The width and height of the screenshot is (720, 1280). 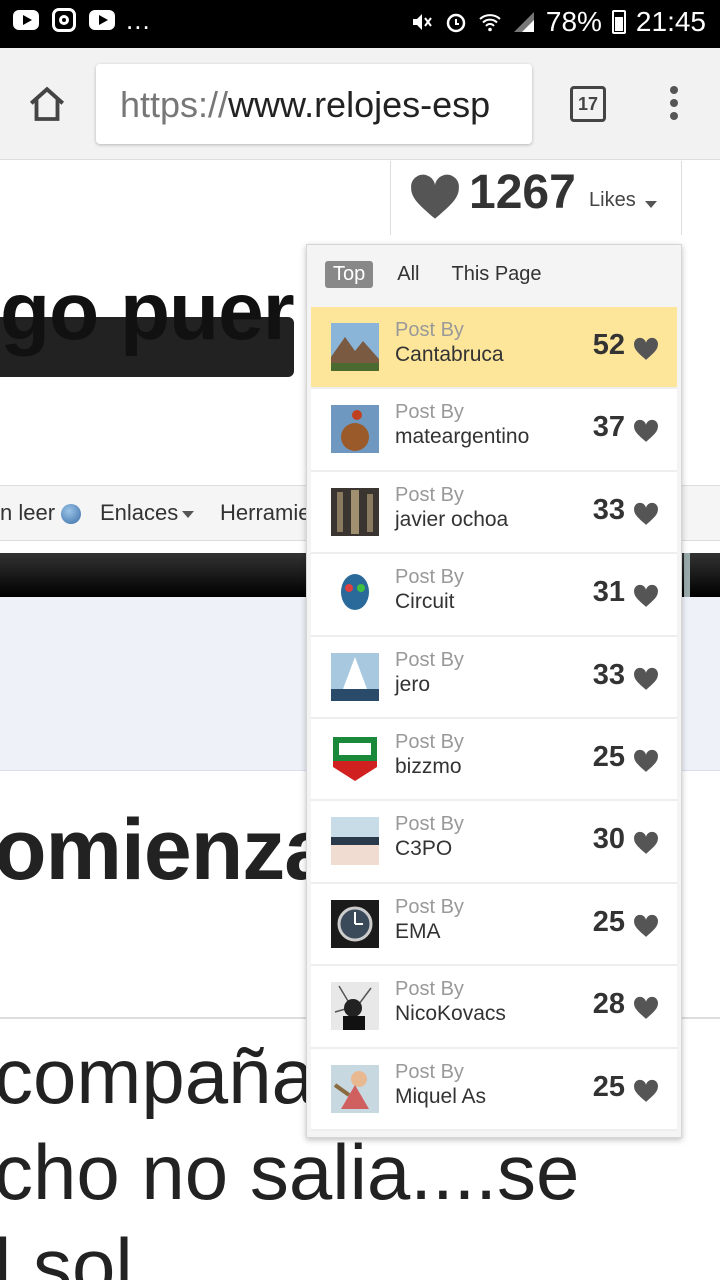 I want to click on username: javier ochoa, so click(x=451, y=520).